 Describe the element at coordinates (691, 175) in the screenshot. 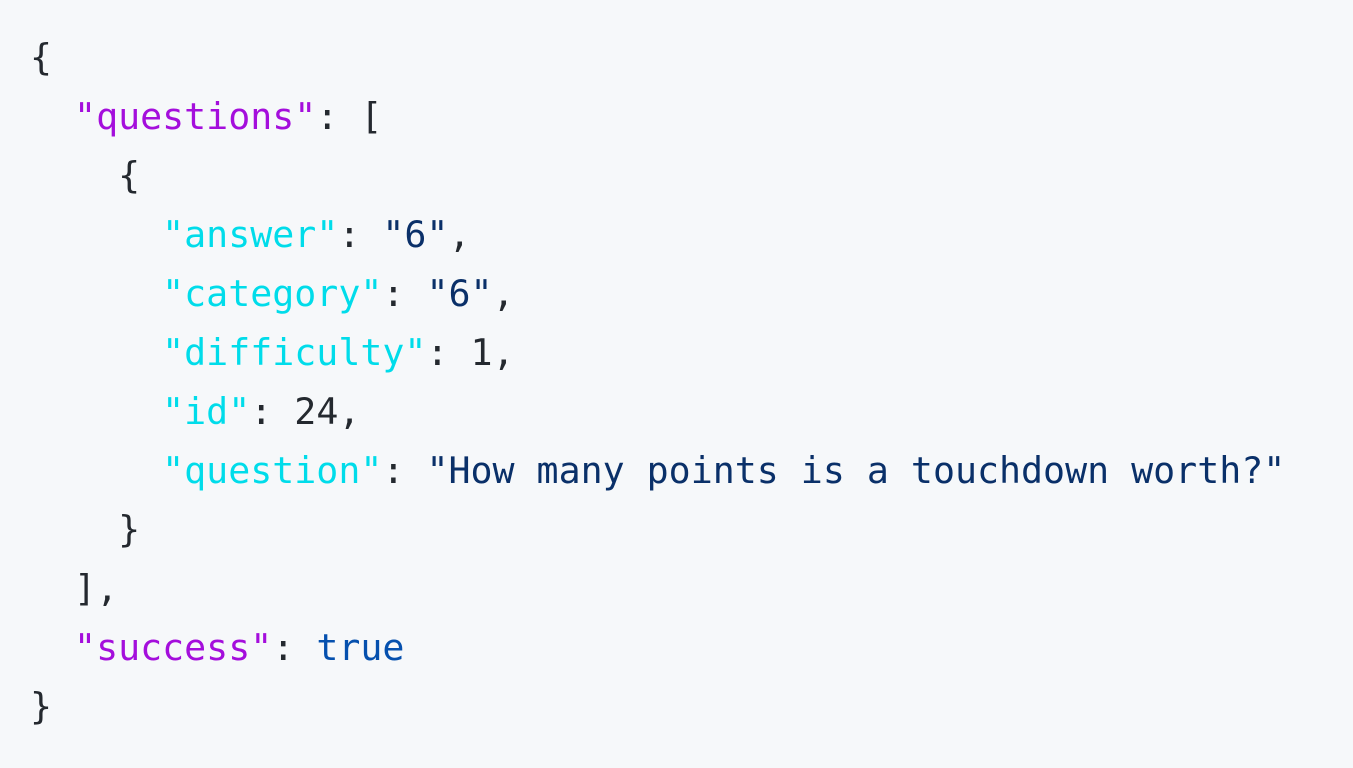

I see `code-line-3: {` at that location.